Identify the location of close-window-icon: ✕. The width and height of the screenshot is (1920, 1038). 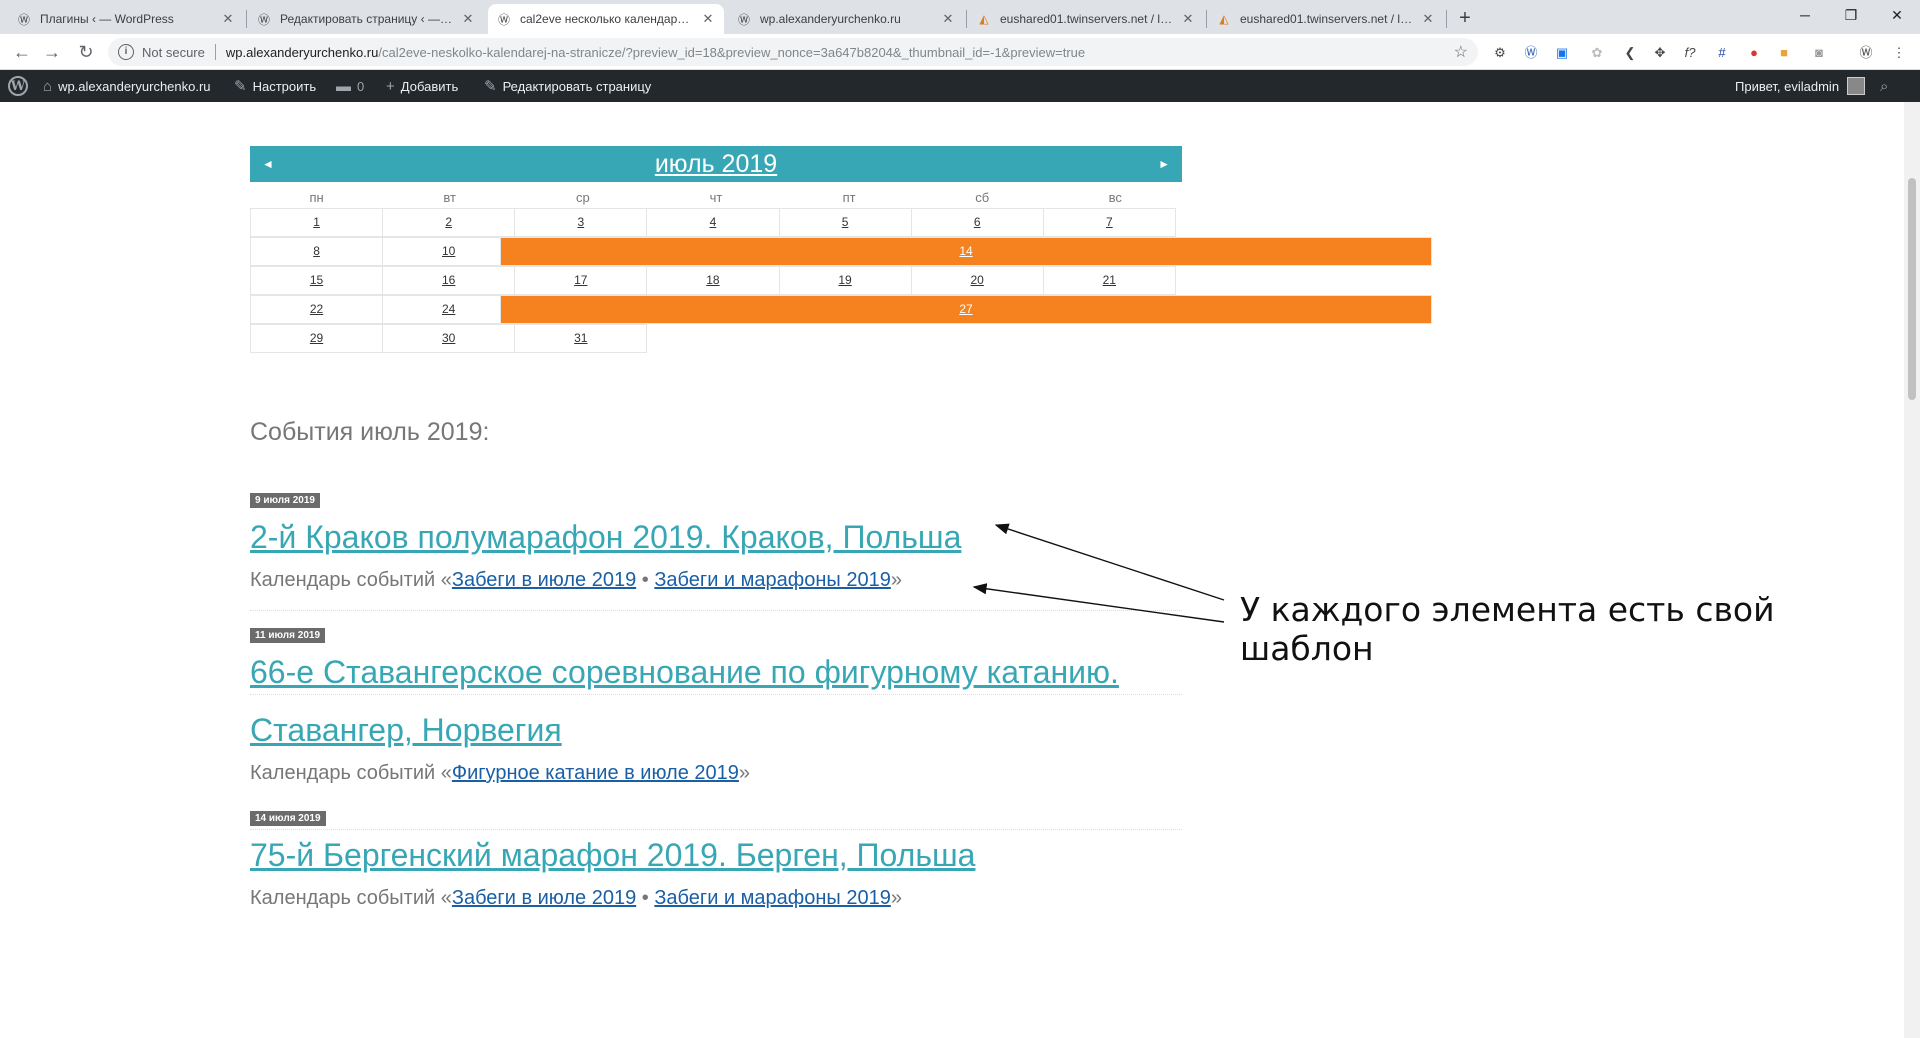
(1897, 15).